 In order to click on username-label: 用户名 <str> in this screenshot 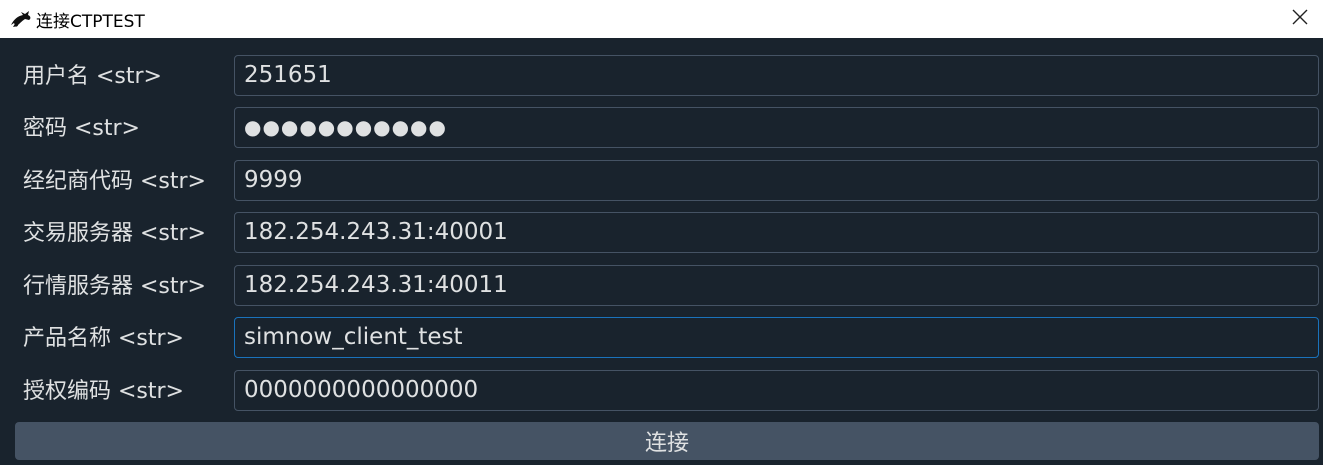, I will do `click(92, 76)`.